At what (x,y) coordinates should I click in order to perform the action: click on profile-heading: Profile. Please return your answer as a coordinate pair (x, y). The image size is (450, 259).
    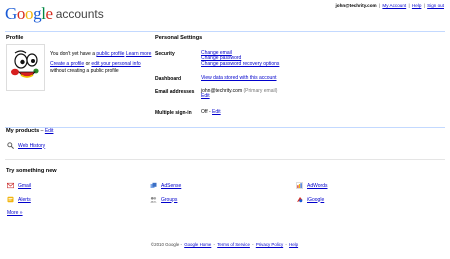
    Looking at the image, I should click on (15, 38).